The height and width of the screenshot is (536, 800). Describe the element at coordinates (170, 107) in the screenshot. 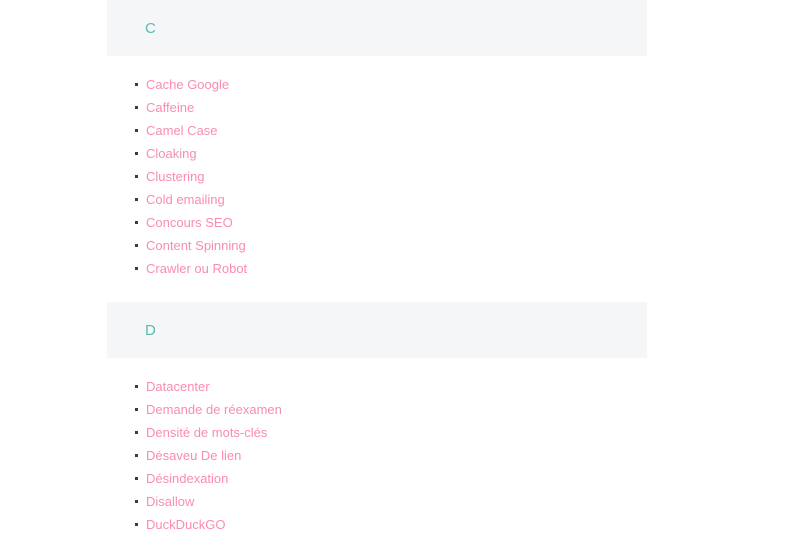

I see `term-link: Caffeine` at that location.